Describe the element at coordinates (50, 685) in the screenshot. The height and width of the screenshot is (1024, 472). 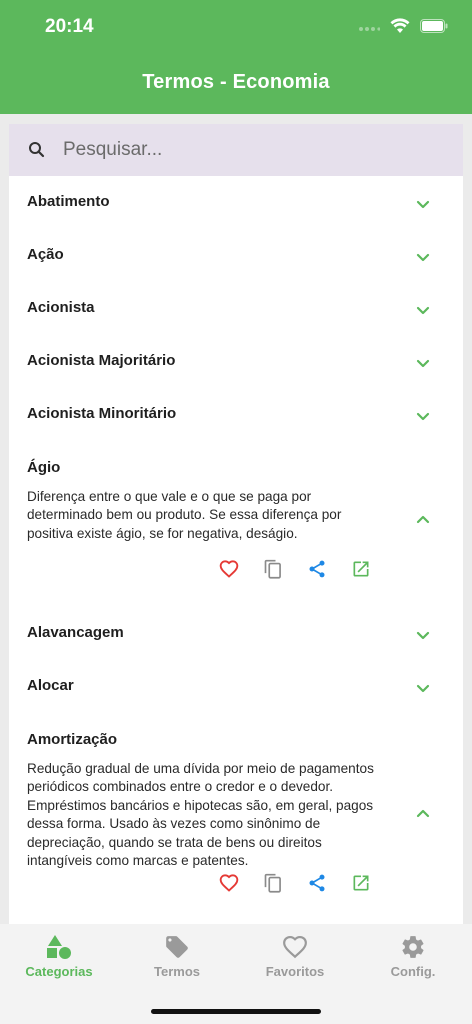
I see `term-name: Alocar` at that location.